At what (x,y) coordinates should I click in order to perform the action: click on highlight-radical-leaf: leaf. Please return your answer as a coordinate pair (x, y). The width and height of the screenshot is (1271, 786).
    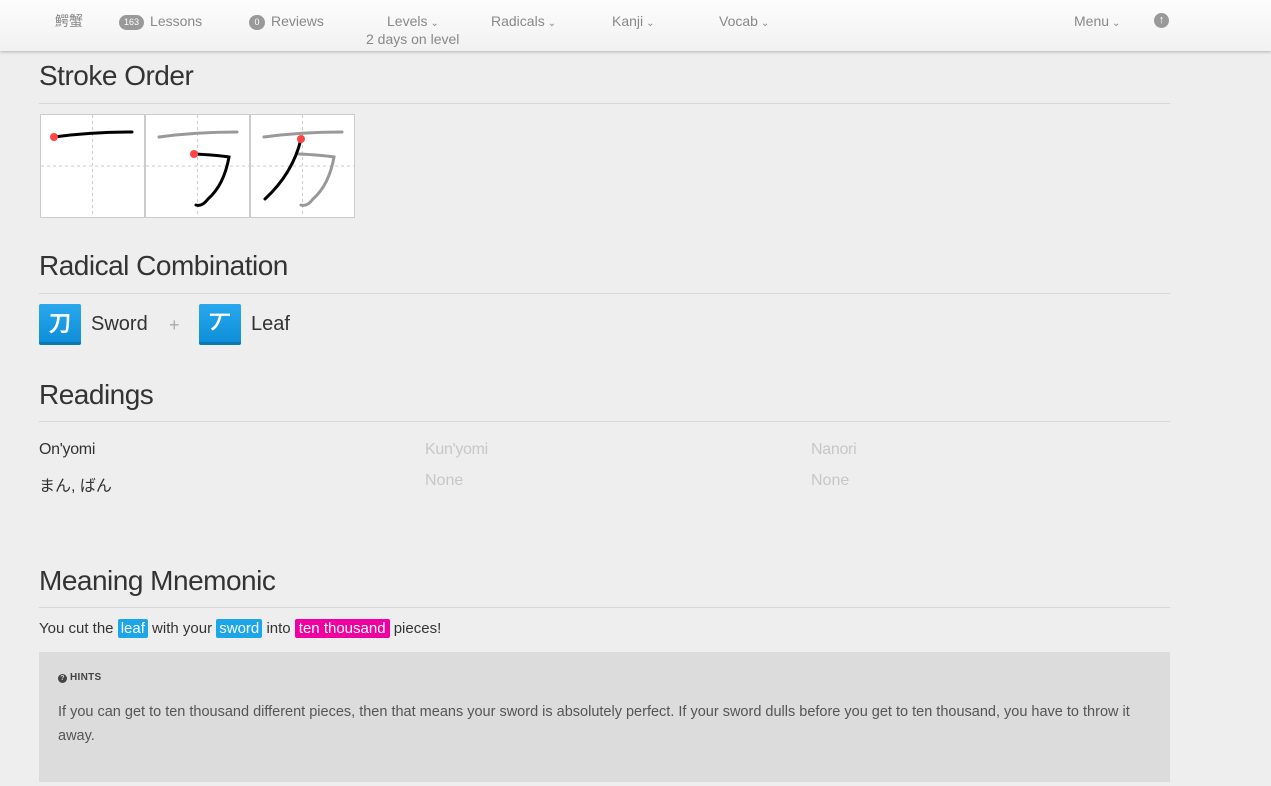
    Looking at the image, I should click on (132, 628).